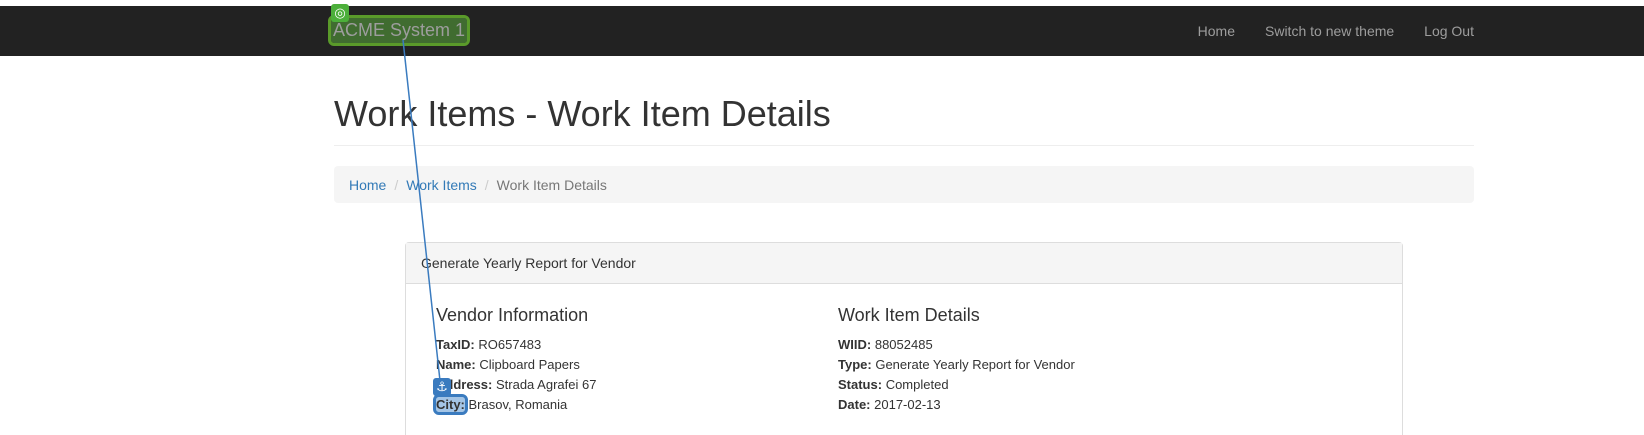 The width and height of the screenshot is (1644, 435). What do you see at coordinates (956, 405) in the screenshot?
I see `detail-date: Date: 2017-02-13` at bounding box center [956, 405].